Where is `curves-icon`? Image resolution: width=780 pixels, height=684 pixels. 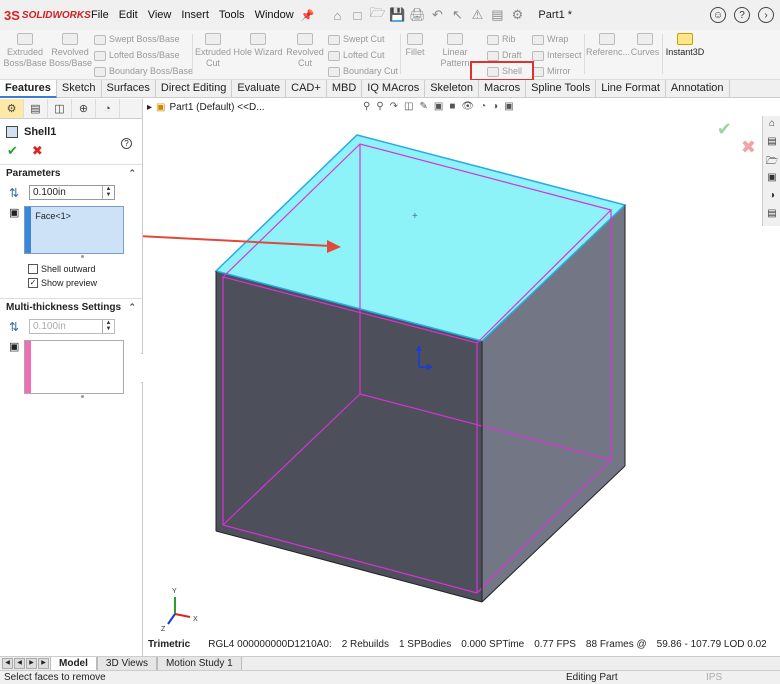 curves-icon is located at coordinates (645, 39).